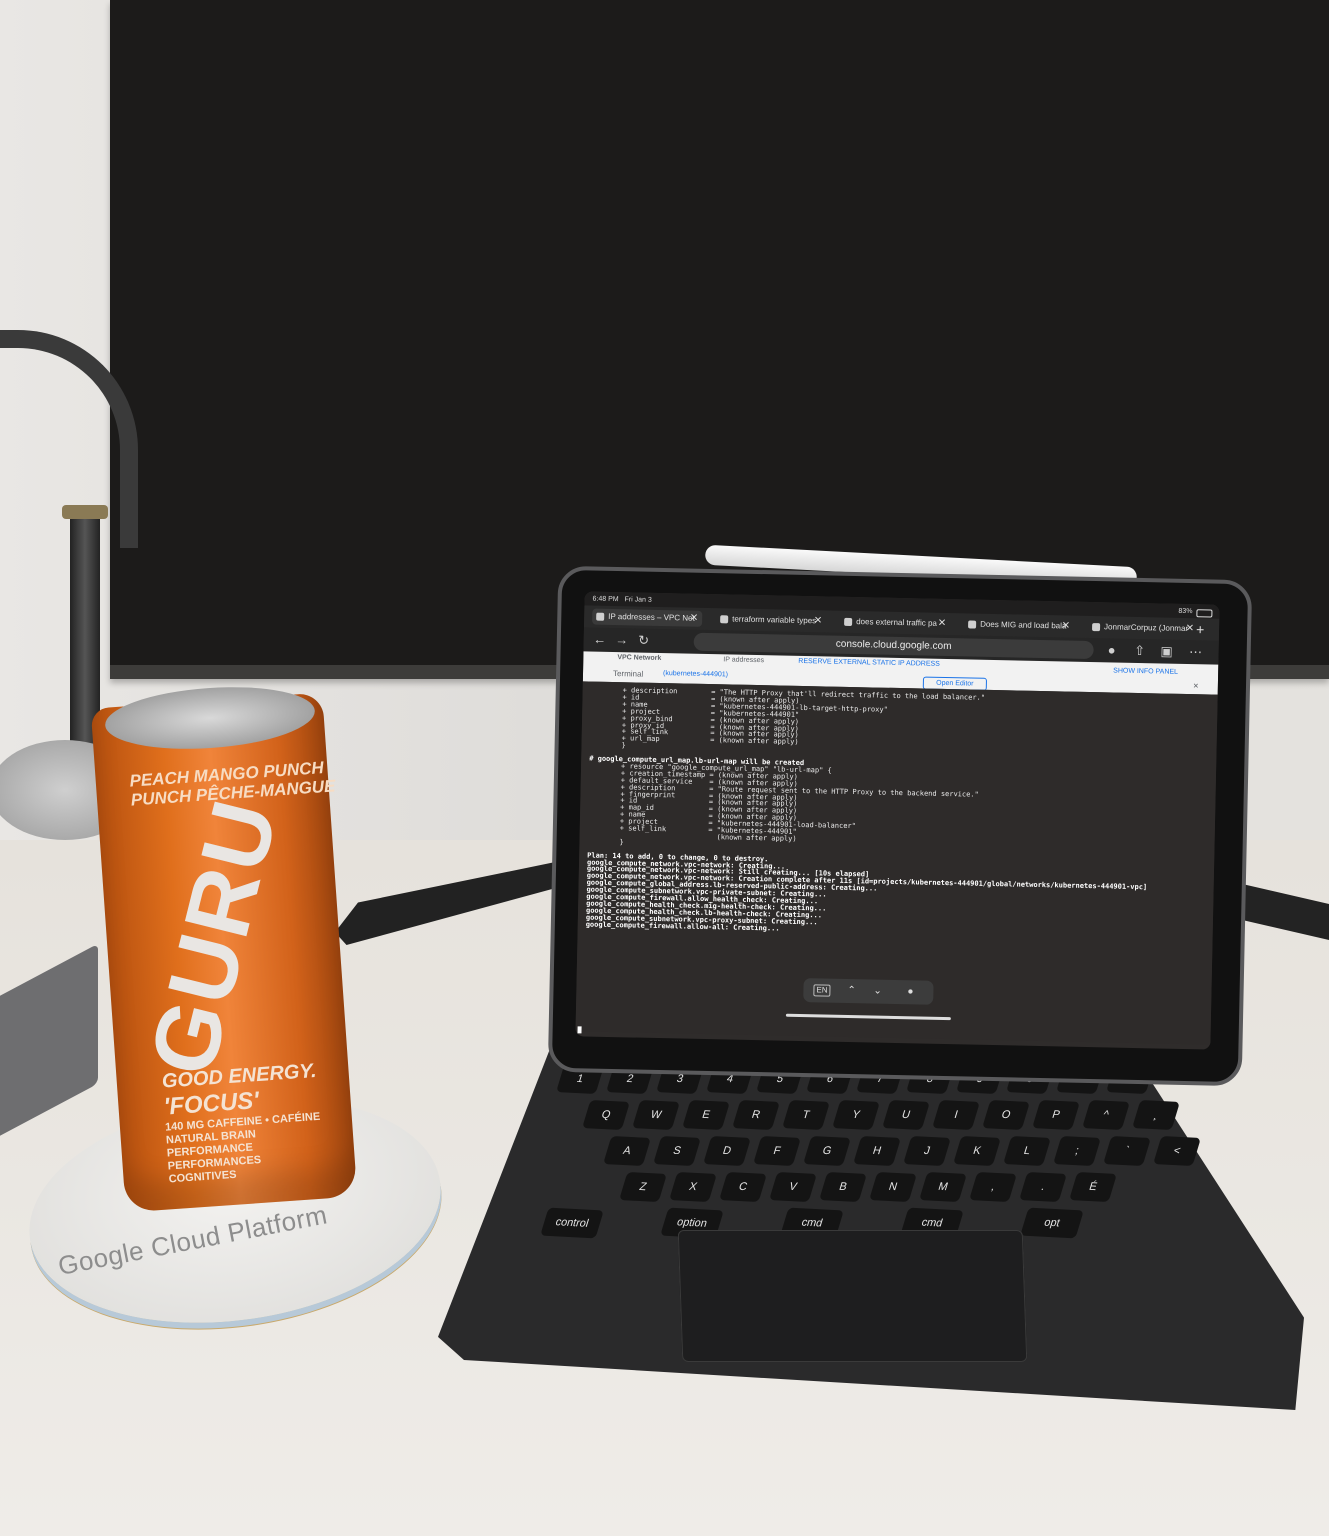 The image size is (1329, 1536). I want to click on terminal-cursor, so click(579, 1030).